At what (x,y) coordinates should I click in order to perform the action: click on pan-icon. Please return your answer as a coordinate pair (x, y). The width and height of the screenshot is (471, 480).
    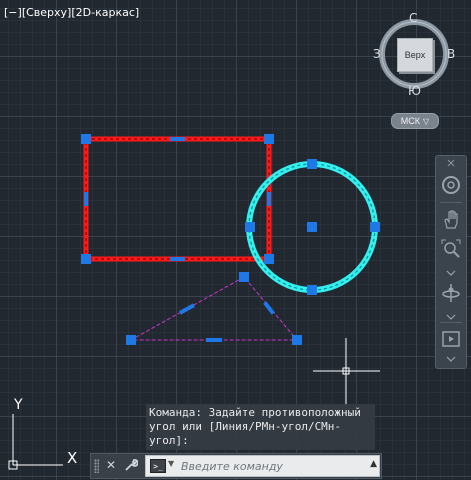
    Looking at the image, I should click on (451, 219).